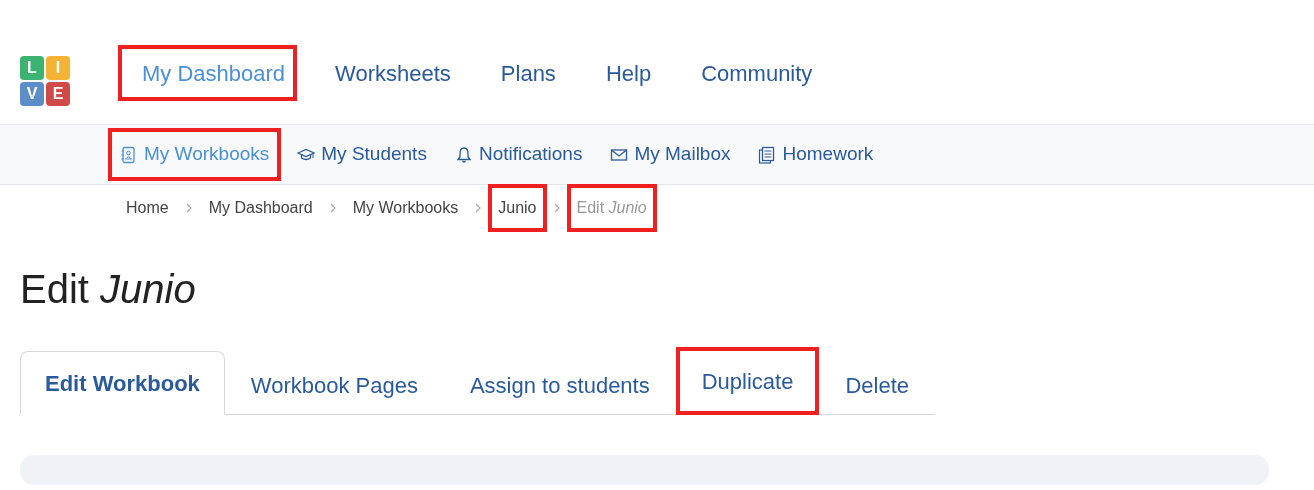 The height and width of the screenshot is (490, 1314). What do you see at coordinates (522, 73) in the screenshot?
I see `nav-link: Plans` at bounding box center [522, 73].